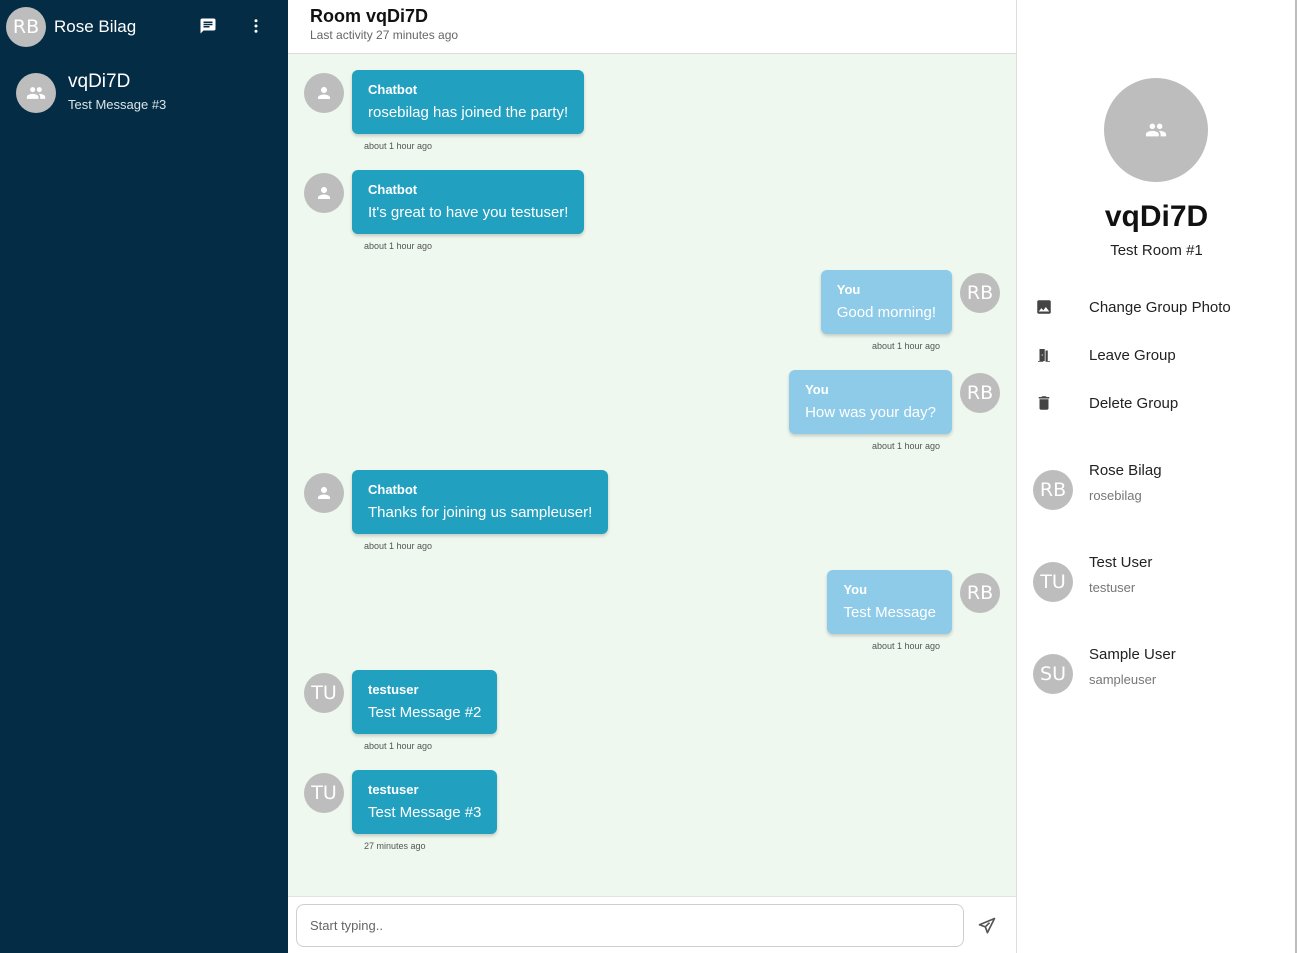 This screenshot has width=1297, height=953. I want to click on chat-icon, so click(208, 26).